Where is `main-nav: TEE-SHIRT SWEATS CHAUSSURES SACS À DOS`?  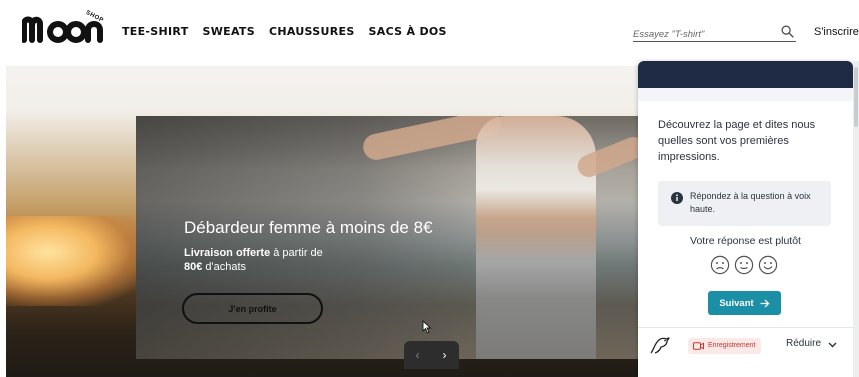
main-nav: TEE-SHIRT SWEATS CHAUSSURES SACS À DOS is located at coordinates (291, 31).